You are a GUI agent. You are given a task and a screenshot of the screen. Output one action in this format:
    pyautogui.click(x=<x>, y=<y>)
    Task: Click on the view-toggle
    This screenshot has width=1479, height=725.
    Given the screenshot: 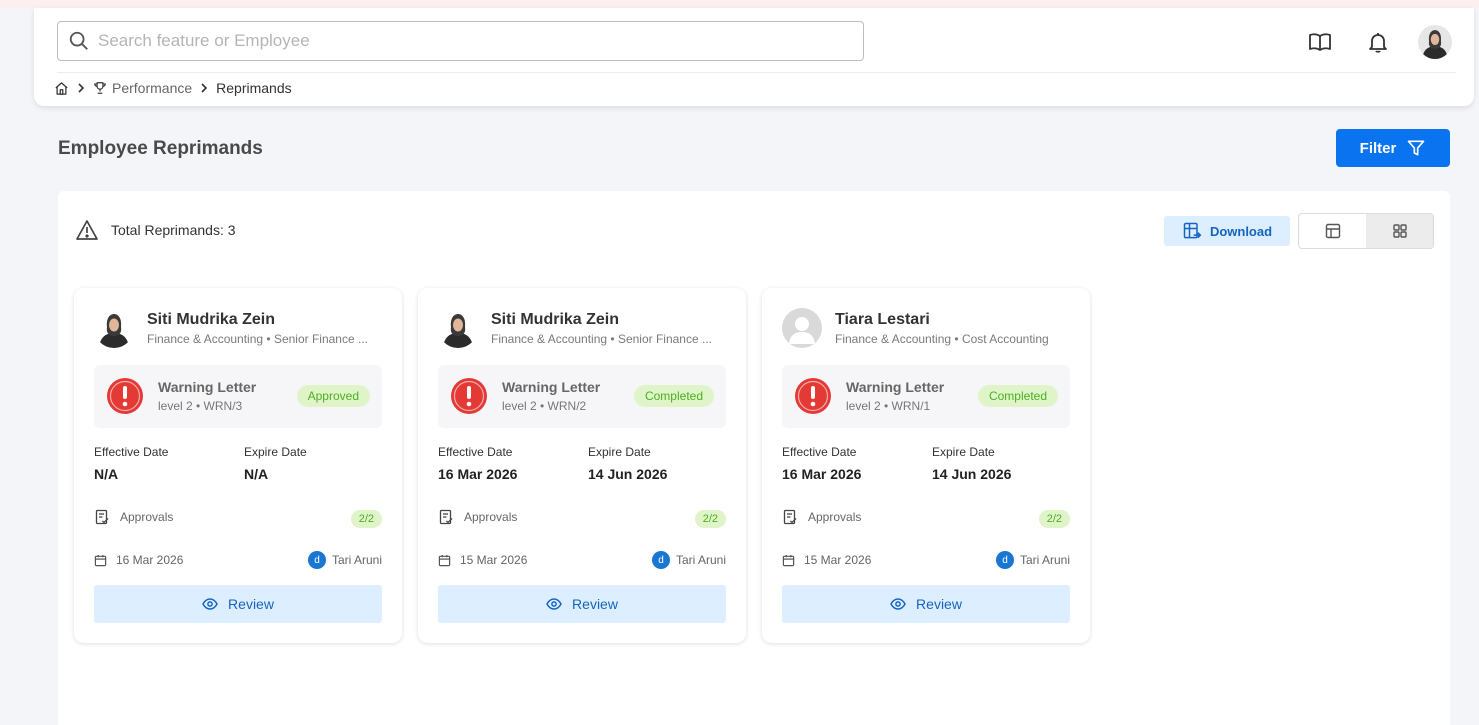 What is the action you would take?
    pyautogui.click(x=1366, y=231)
    